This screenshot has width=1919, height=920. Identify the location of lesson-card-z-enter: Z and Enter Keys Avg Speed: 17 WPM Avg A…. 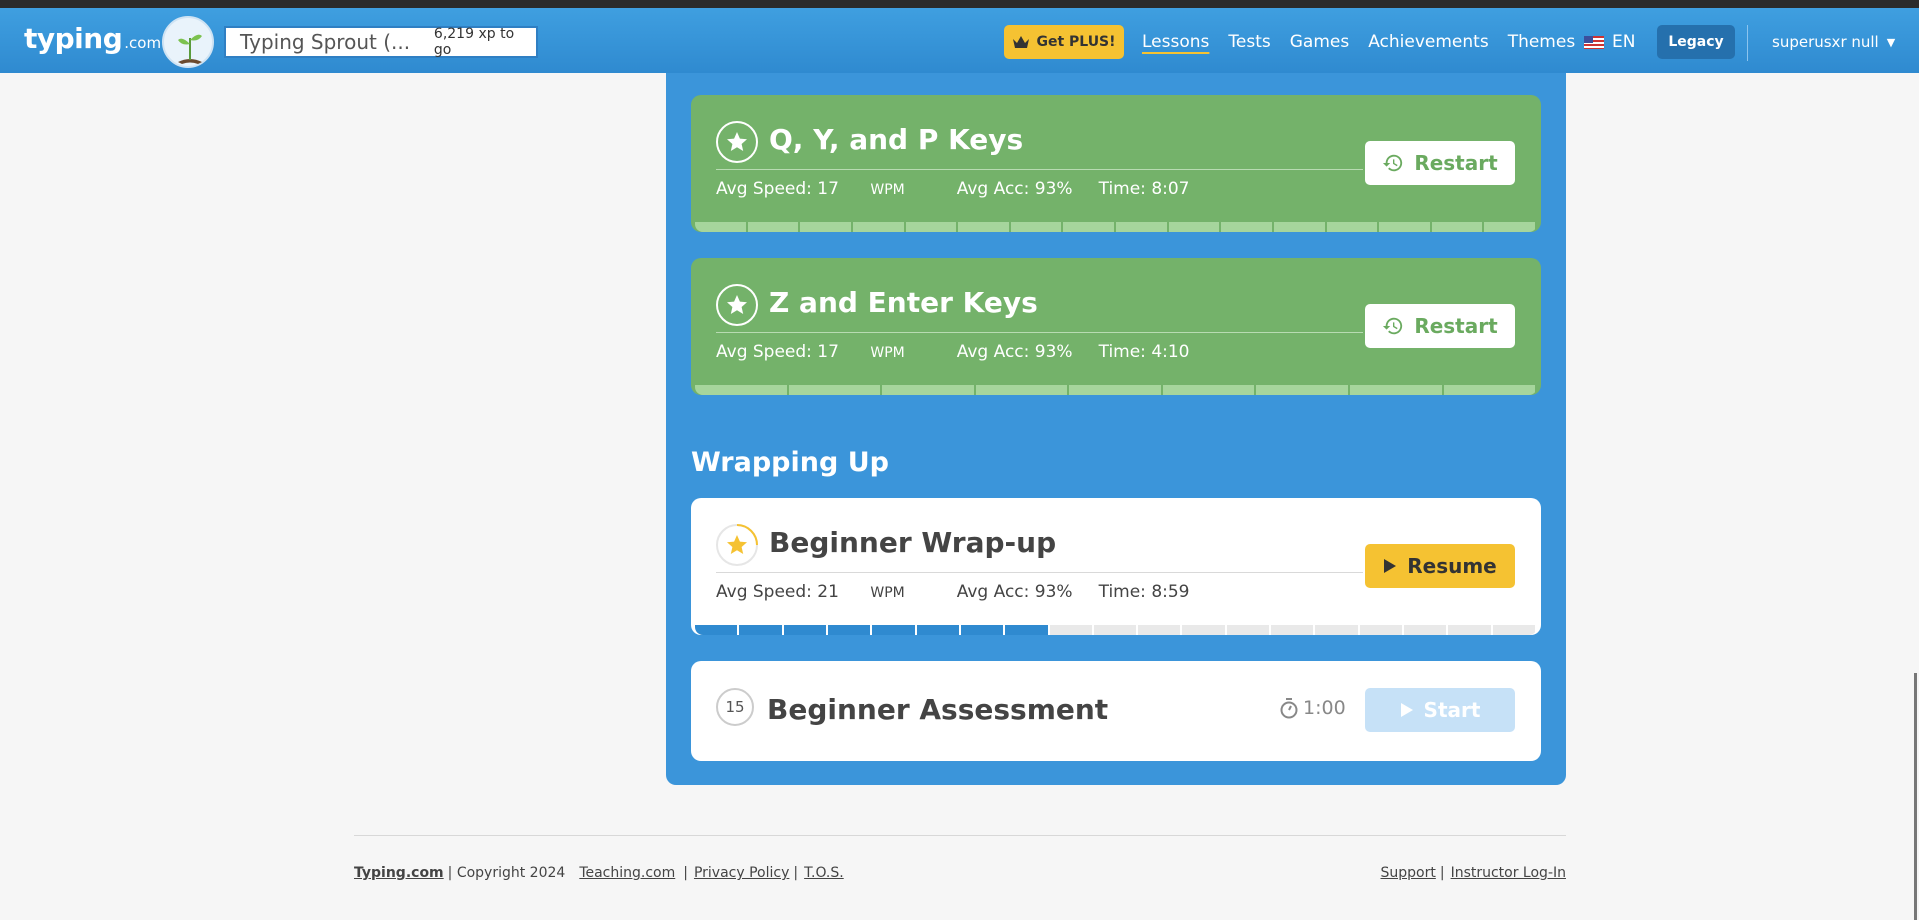
(1116, 326).